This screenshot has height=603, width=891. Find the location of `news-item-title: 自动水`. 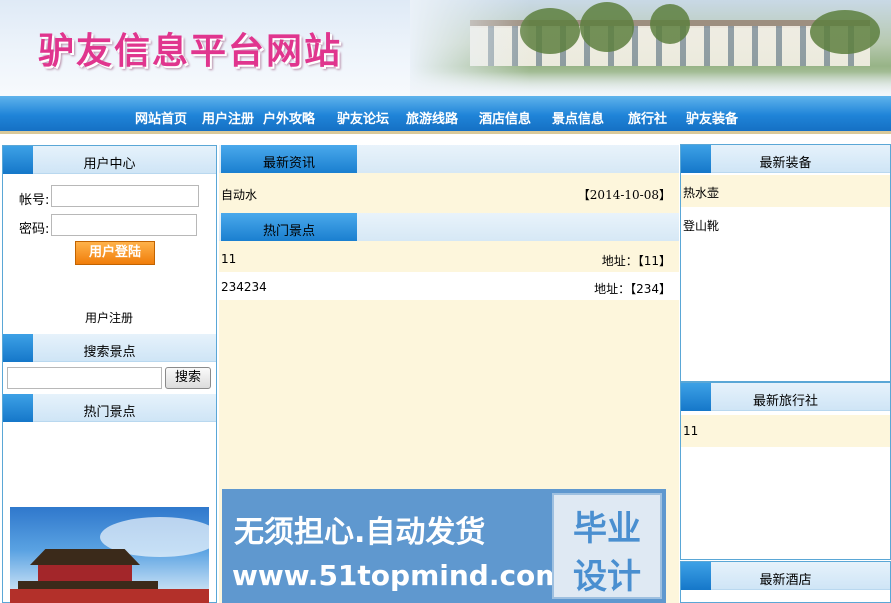

news-item-title: 自动水 is located at coordinates (239, 194).